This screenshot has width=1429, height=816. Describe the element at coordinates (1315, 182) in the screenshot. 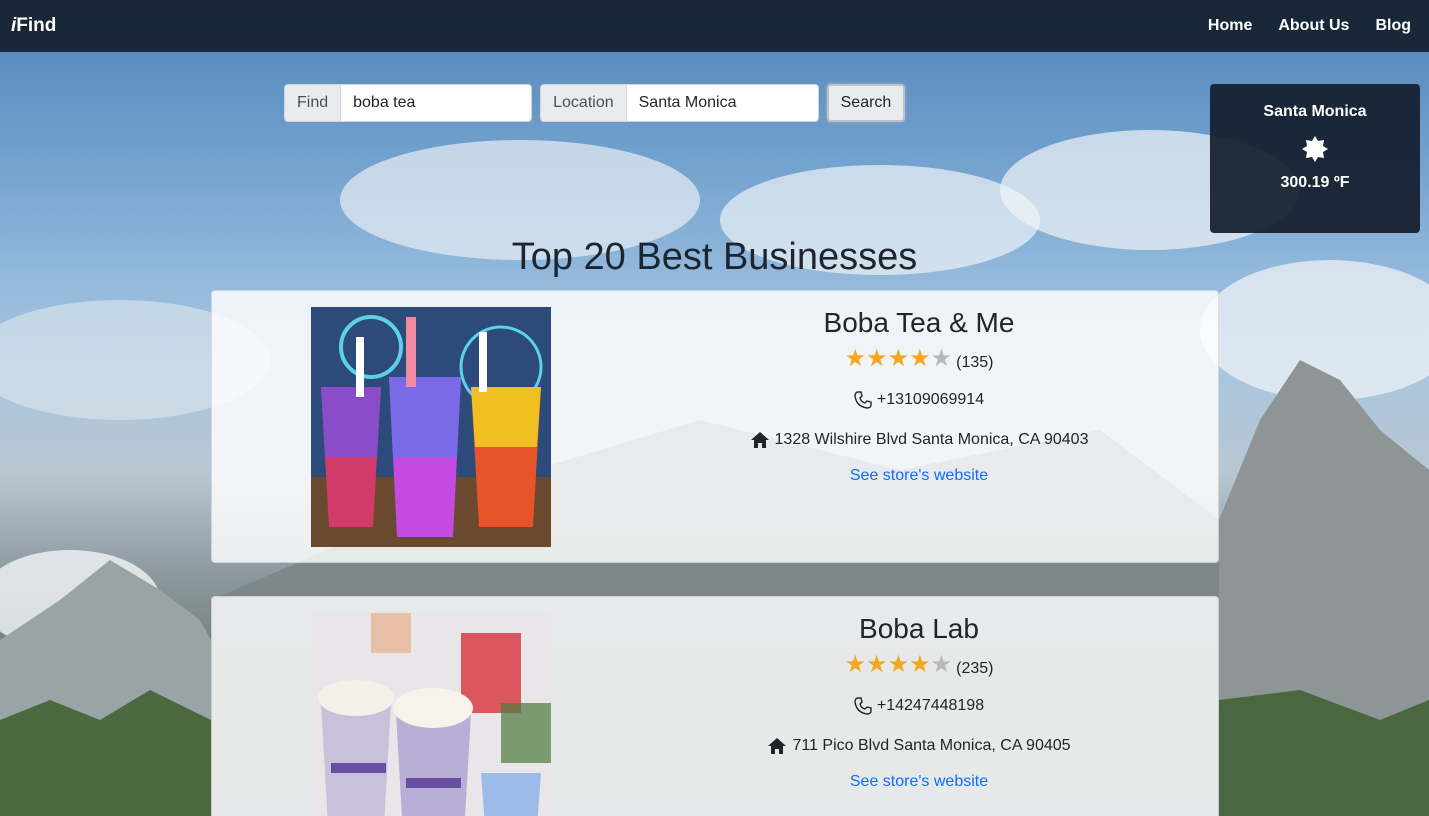

I see `weather-temperature: 300.19 ºF` at that location.